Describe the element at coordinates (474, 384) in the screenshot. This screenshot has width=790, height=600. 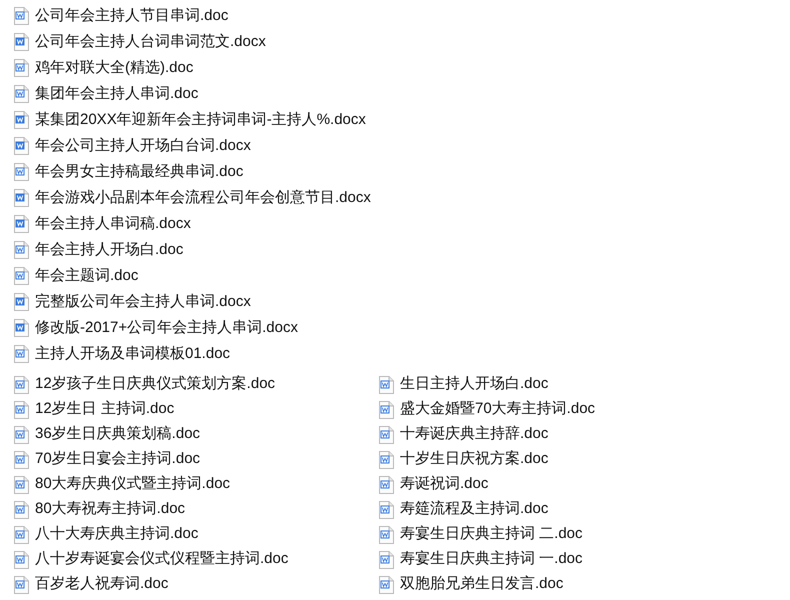
I see `file-name: 生日主持人开场白.doc` at that location.